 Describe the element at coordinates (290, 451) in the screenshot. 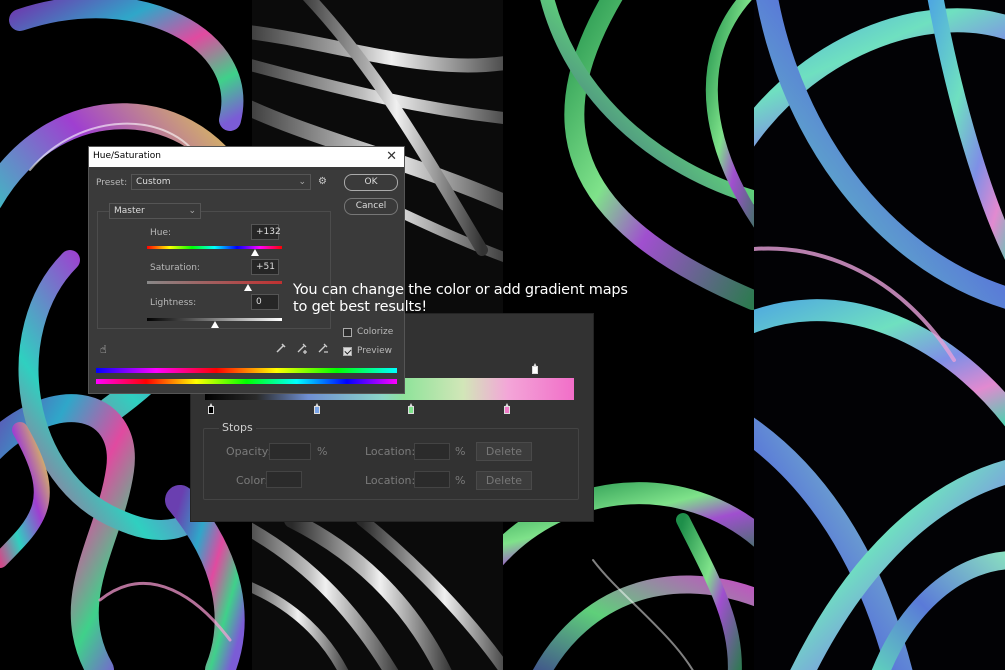

I see `opacity-field` at that location.